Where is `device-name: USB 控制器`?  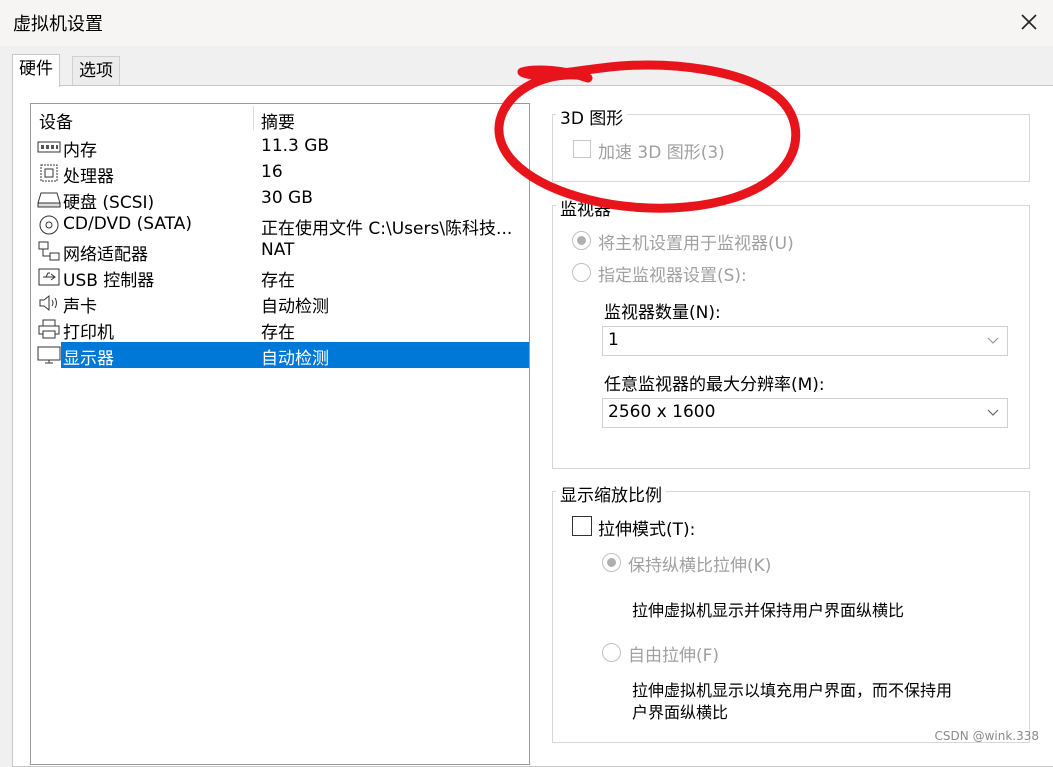 device-name: USB 控制器 is located at coordinates (109, 281).